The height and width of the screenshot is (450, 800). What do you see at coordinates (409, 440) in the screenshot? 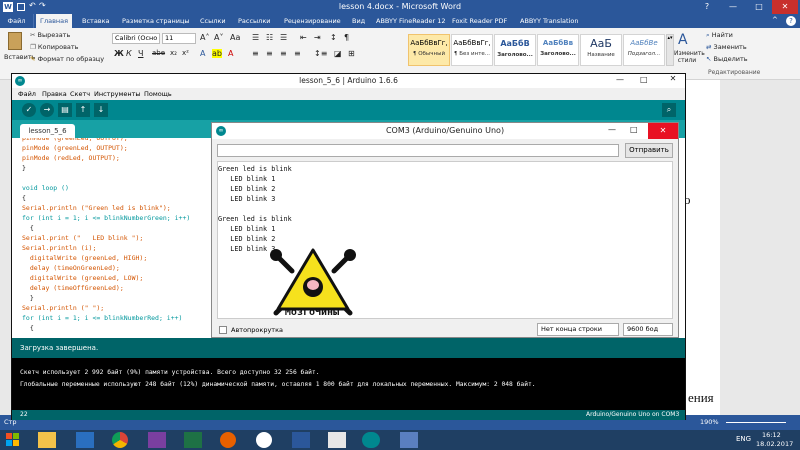
I see `taskbar-app-icon` at bounding box center [409, 440].